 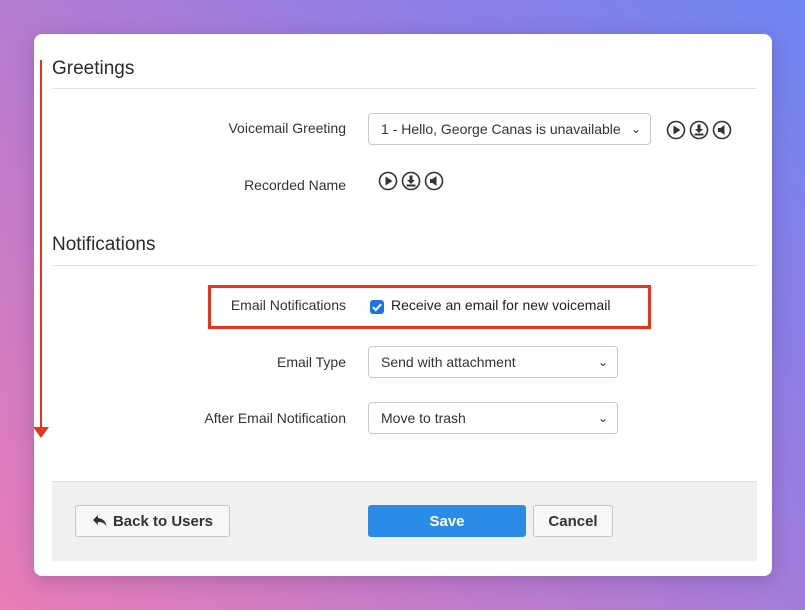 I want to click on email-type-value: Send with attachment, so click(x=448, y=362).